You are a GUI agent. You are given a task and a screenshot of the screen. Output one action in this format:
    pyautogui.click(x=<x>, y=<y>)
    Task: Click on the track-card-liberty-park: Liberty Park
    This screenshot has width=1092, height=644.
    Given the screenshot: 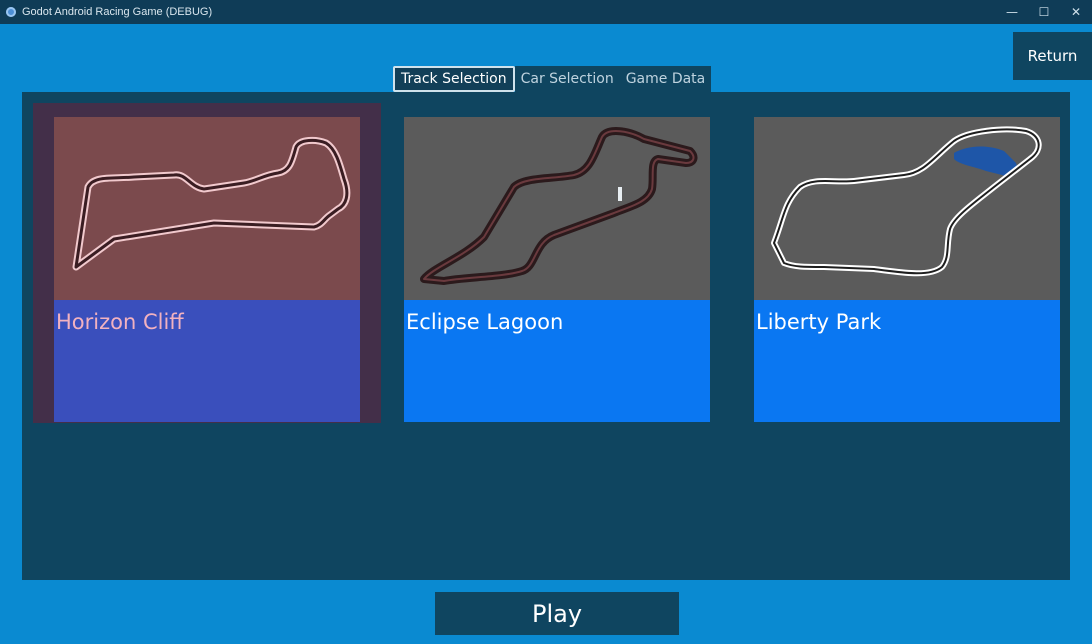 What is the action you would take?
    pyautogui.click(x=907, y=269)
    